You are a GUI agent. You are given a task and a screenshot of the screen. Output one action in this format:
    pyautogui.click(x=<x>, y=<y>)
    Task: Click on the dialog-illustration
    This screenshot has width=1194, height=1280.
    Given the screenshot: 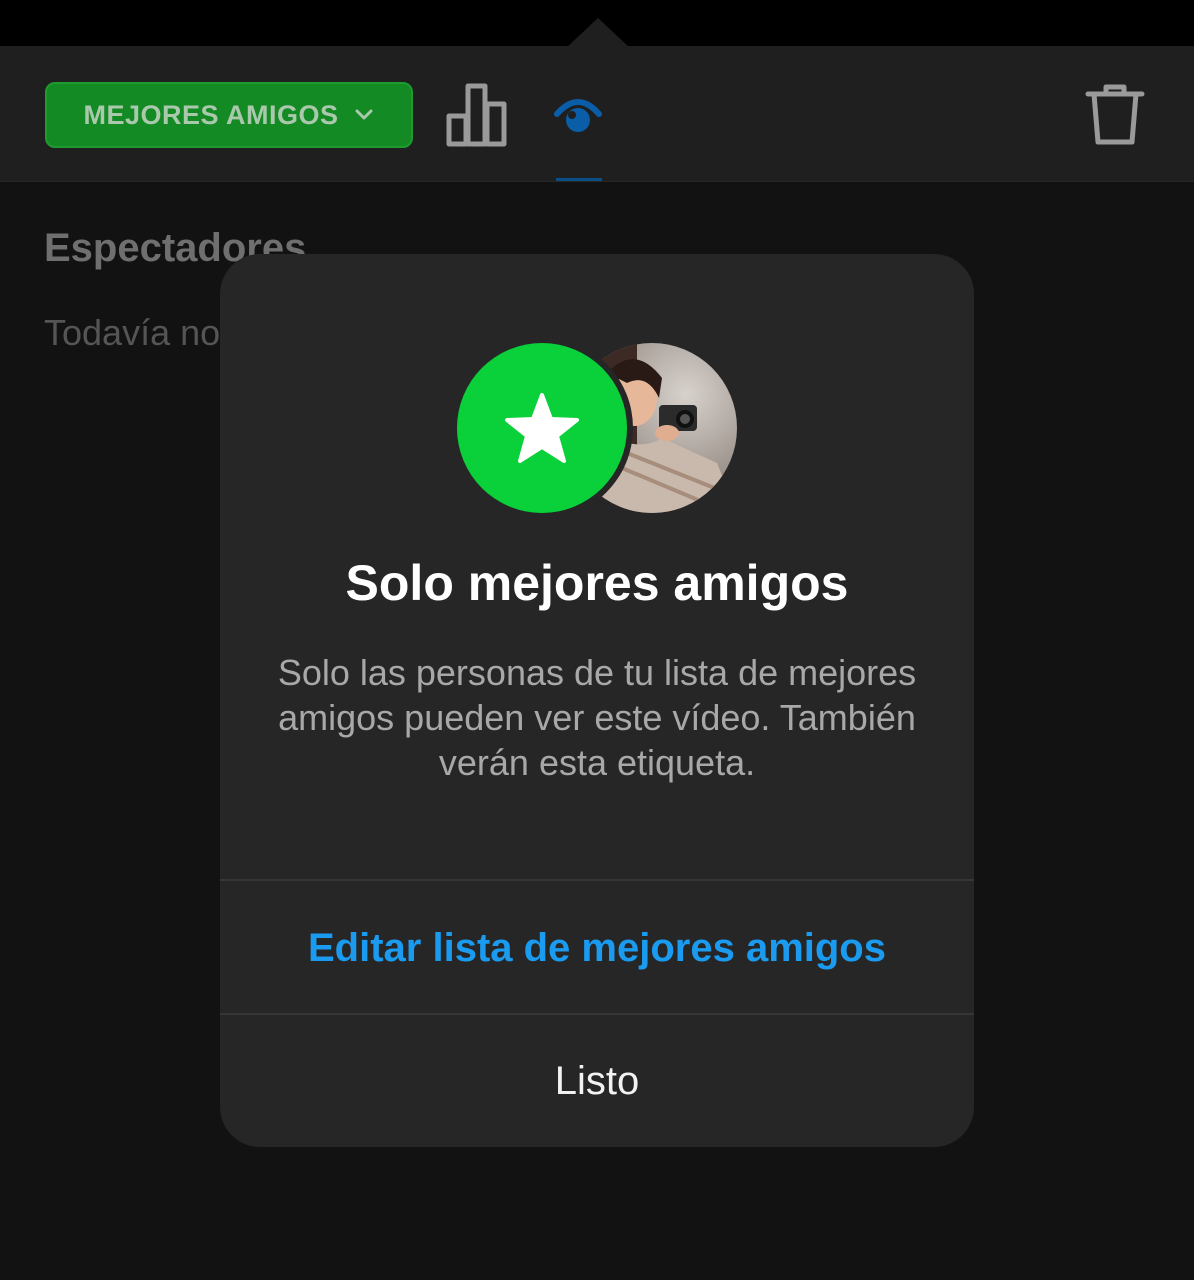 What is the action you would take?
    pyautogui.click(x=597, y=428)
    